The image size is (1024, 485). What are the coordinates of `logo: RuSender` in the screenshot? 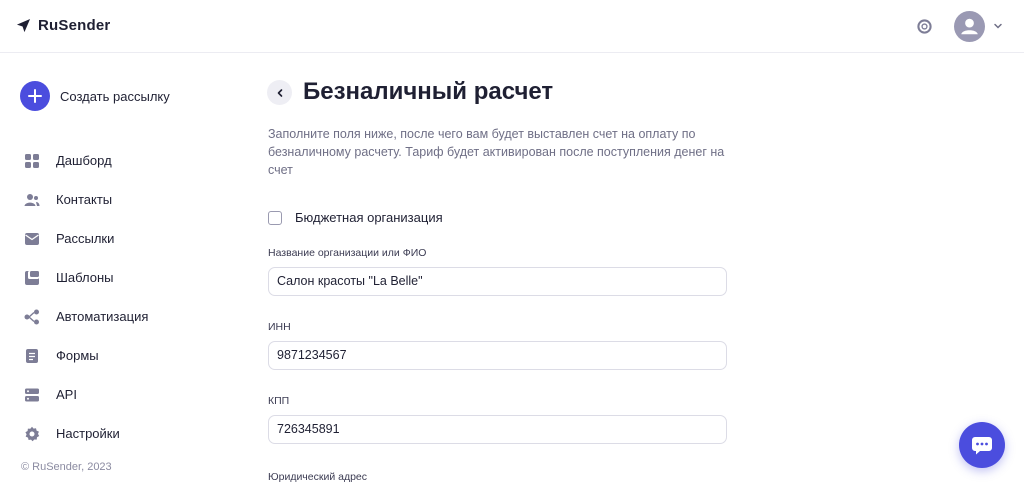 It's located at (63, 25).